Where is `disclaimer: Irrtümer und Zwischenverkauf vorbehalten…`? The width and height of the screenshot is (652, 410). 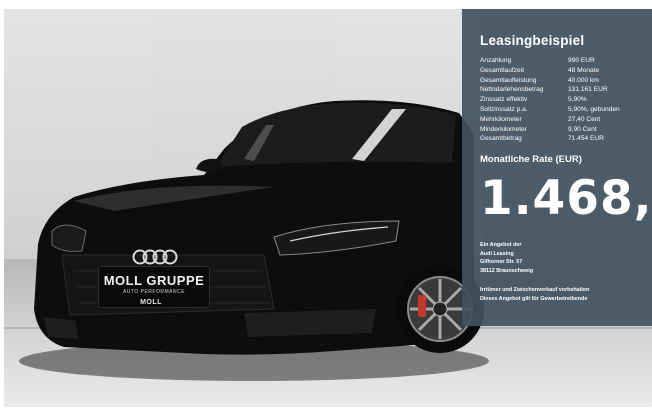 disclaimer: Irrtümer und Zwischenverkauf vorbehalten… is located at coordinates (564, 294).